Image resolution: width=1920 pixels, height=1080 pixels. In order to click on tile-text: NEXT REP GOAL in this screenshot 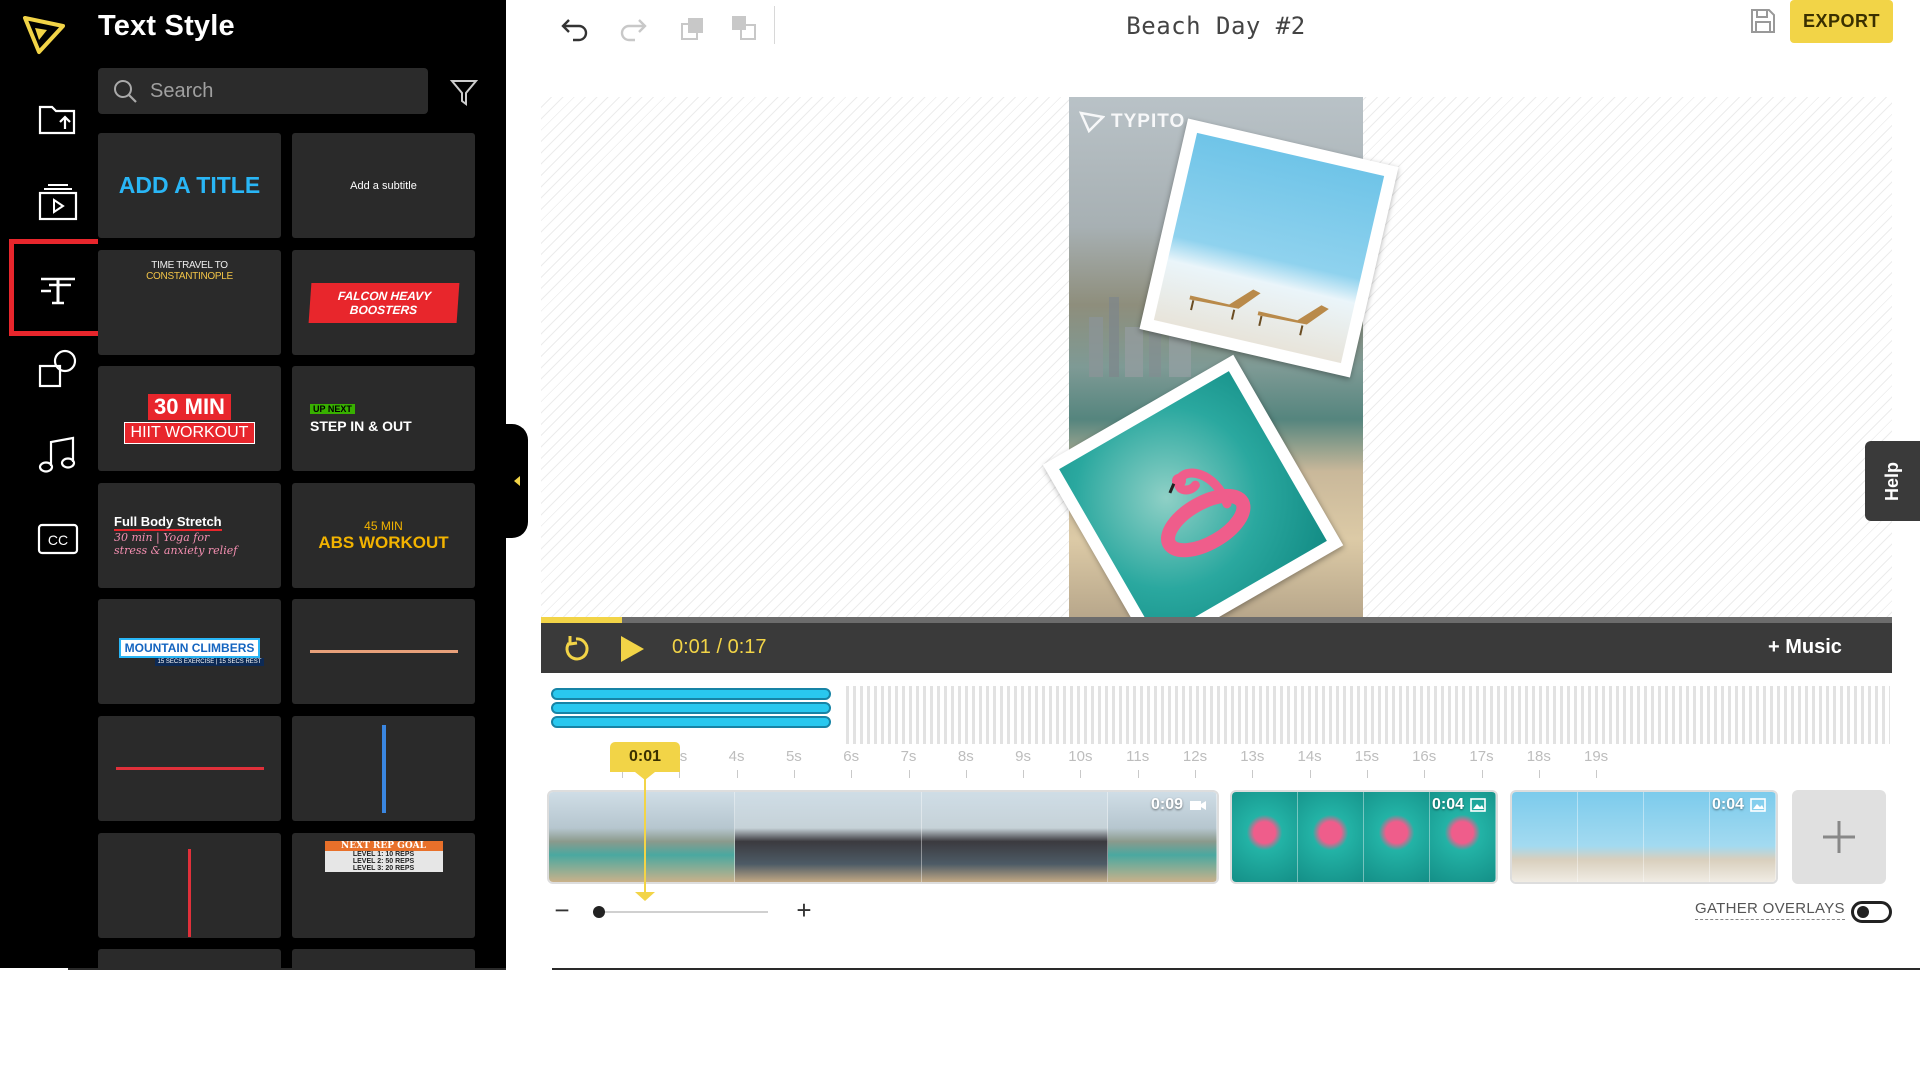, I will do `click(383, 846)`.